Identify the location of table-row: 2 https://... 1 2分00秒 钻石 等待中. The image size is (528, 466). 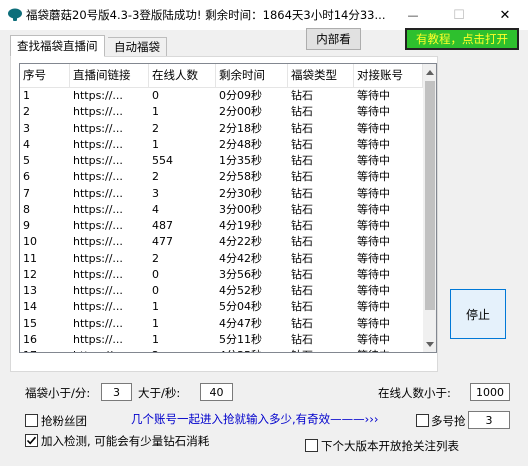
(221, 112).